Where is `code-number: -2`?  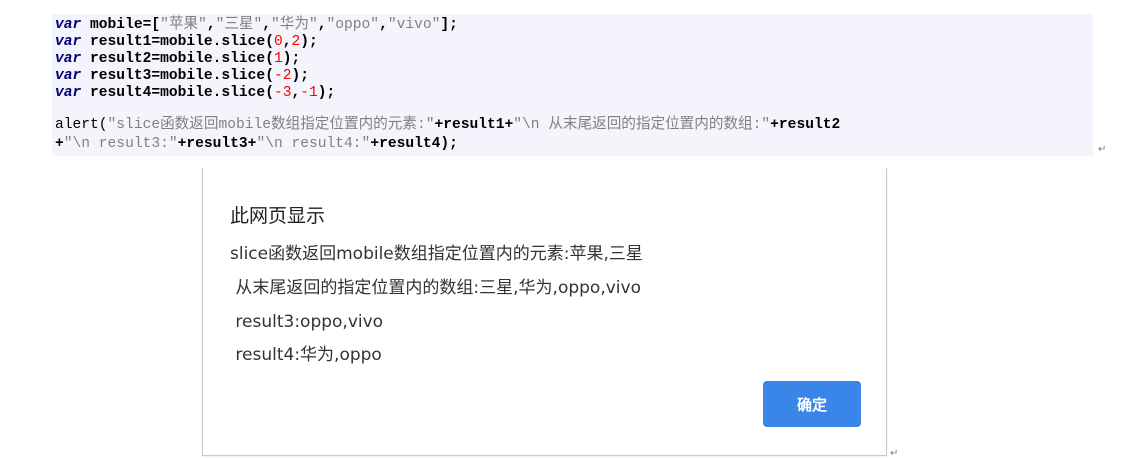 code-number: -2 is located at coordinates (282, 76).